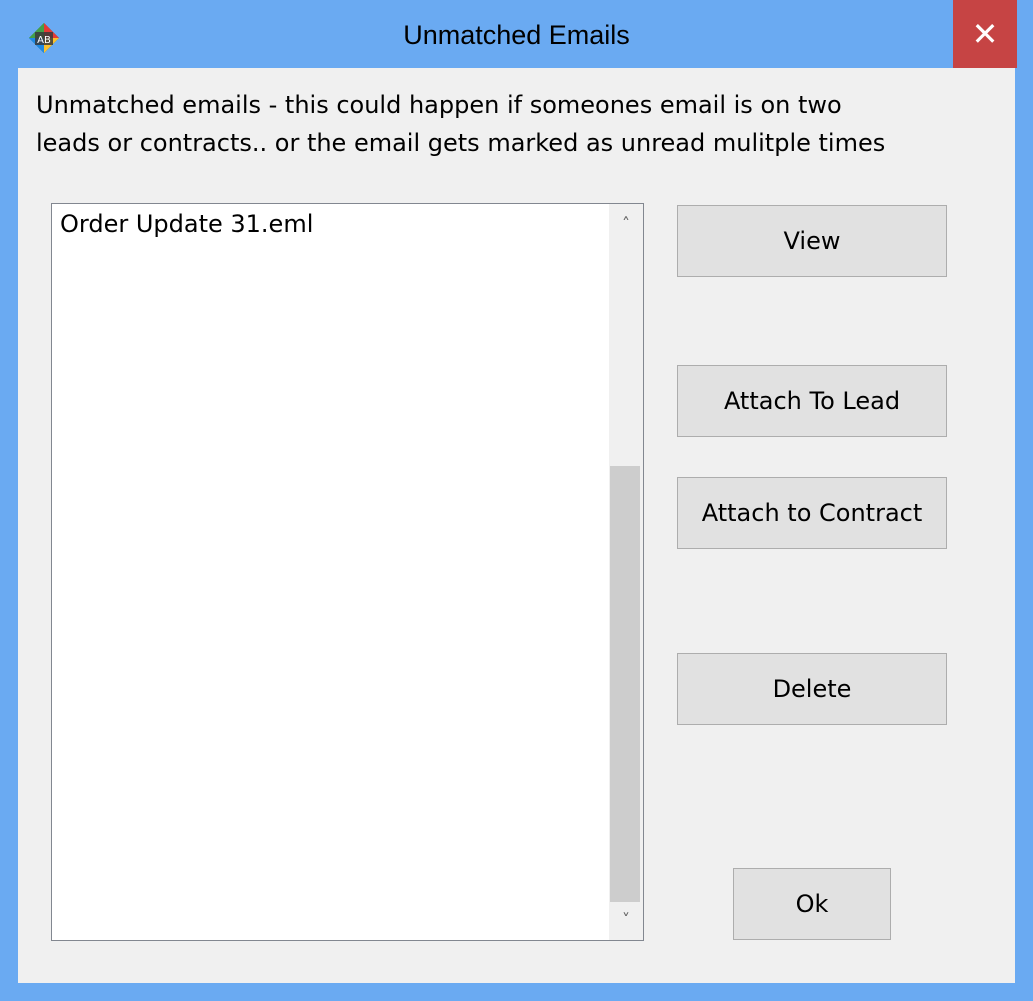  I want to click on title-bar: AB Unmatched Emails ✕, so click(516, 34).